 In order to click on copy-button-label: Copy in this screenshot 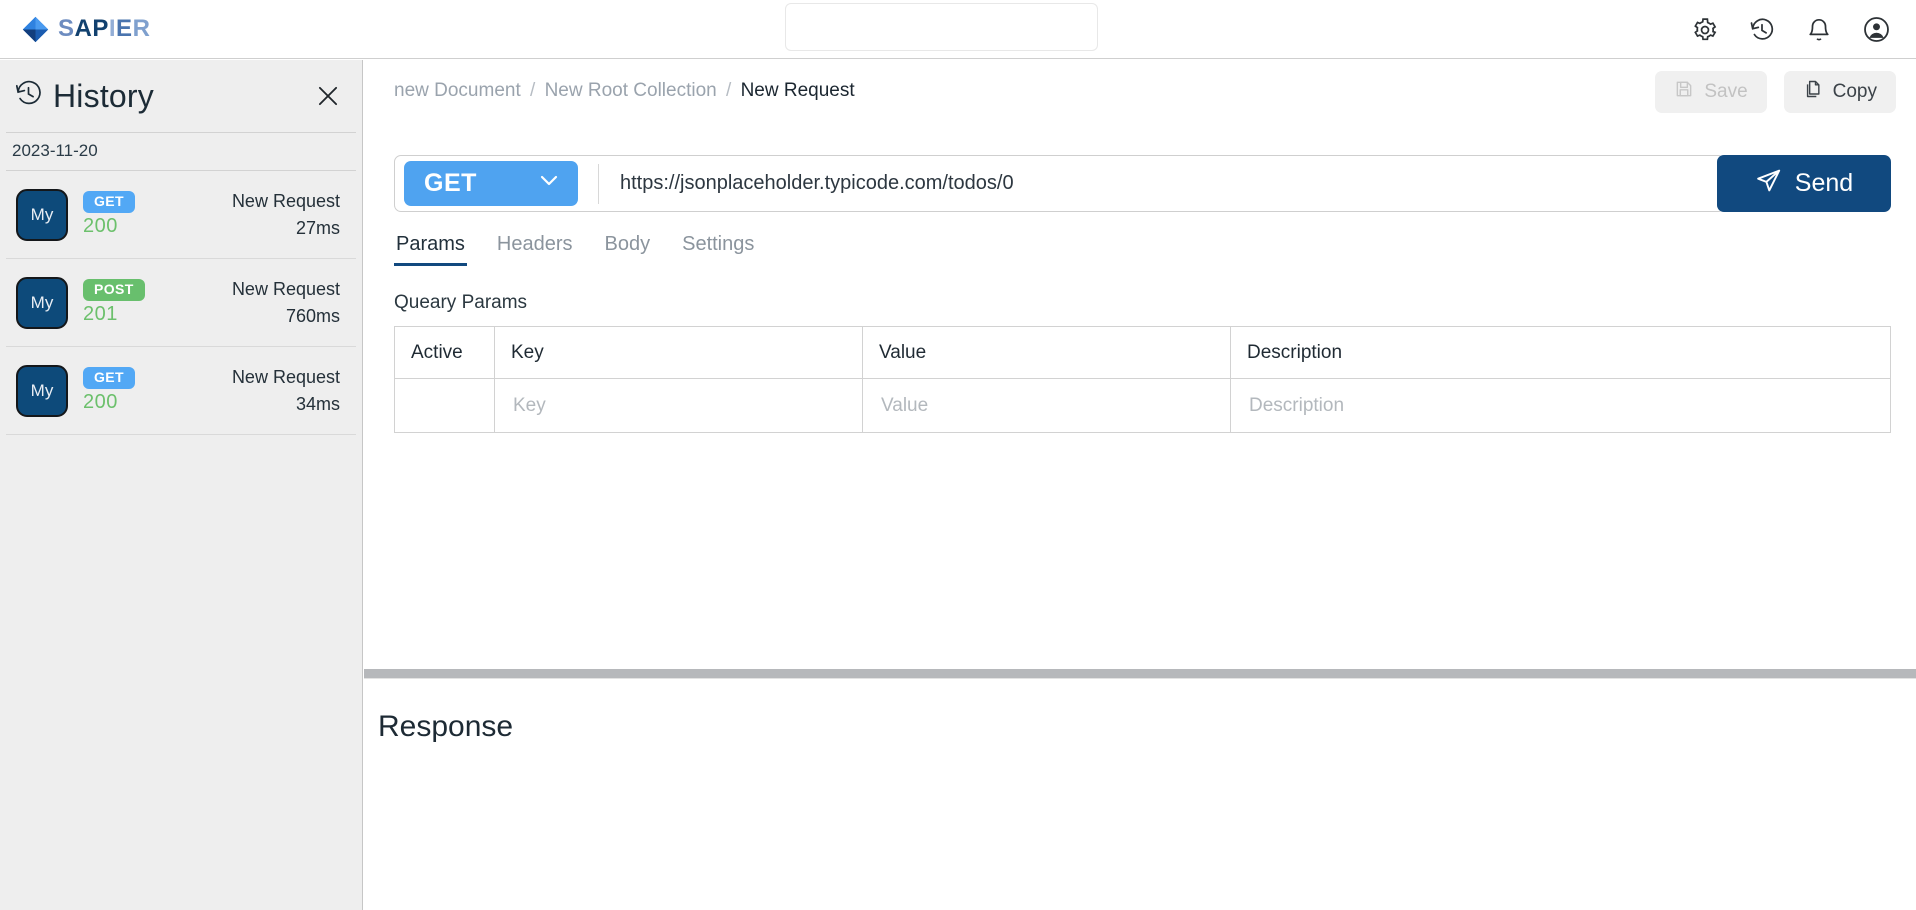, I will do `click(1854, 91)`.